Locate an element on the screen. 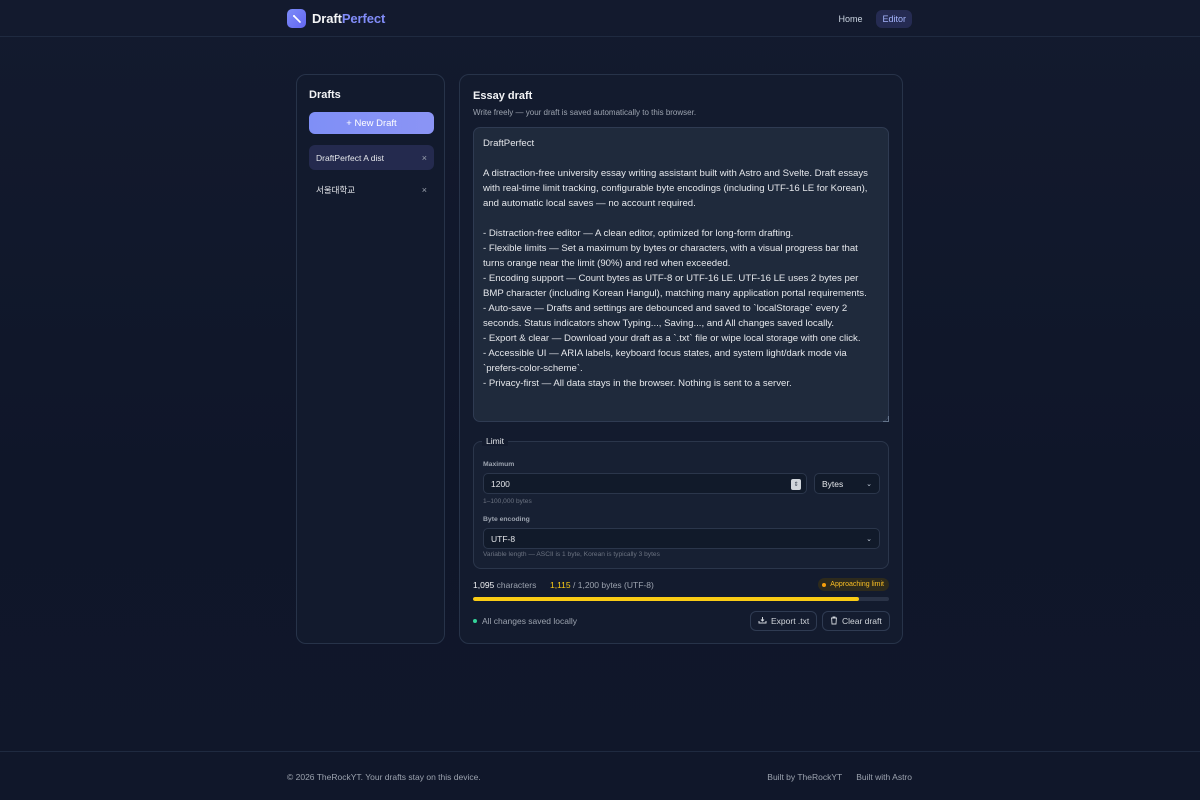  maximum-input: 1200 ⇕ is located at coordinates (645, 483).